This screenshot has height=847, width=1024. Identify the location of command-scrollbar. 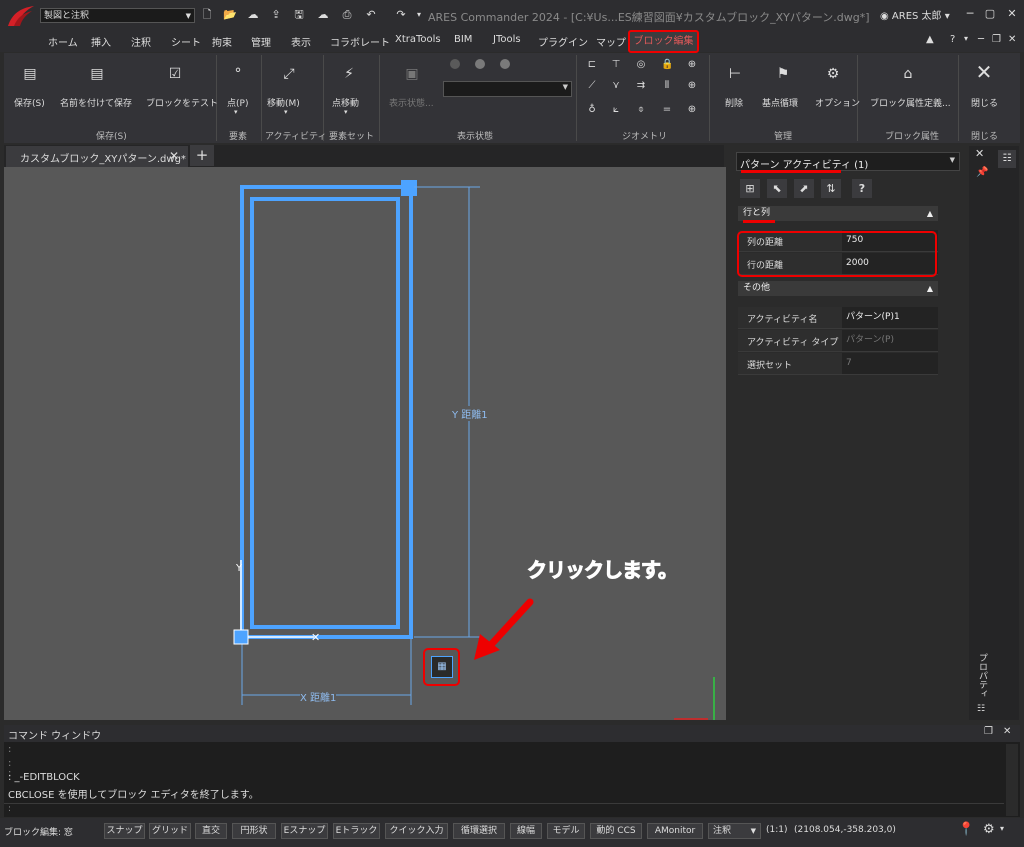
(1012, 780).